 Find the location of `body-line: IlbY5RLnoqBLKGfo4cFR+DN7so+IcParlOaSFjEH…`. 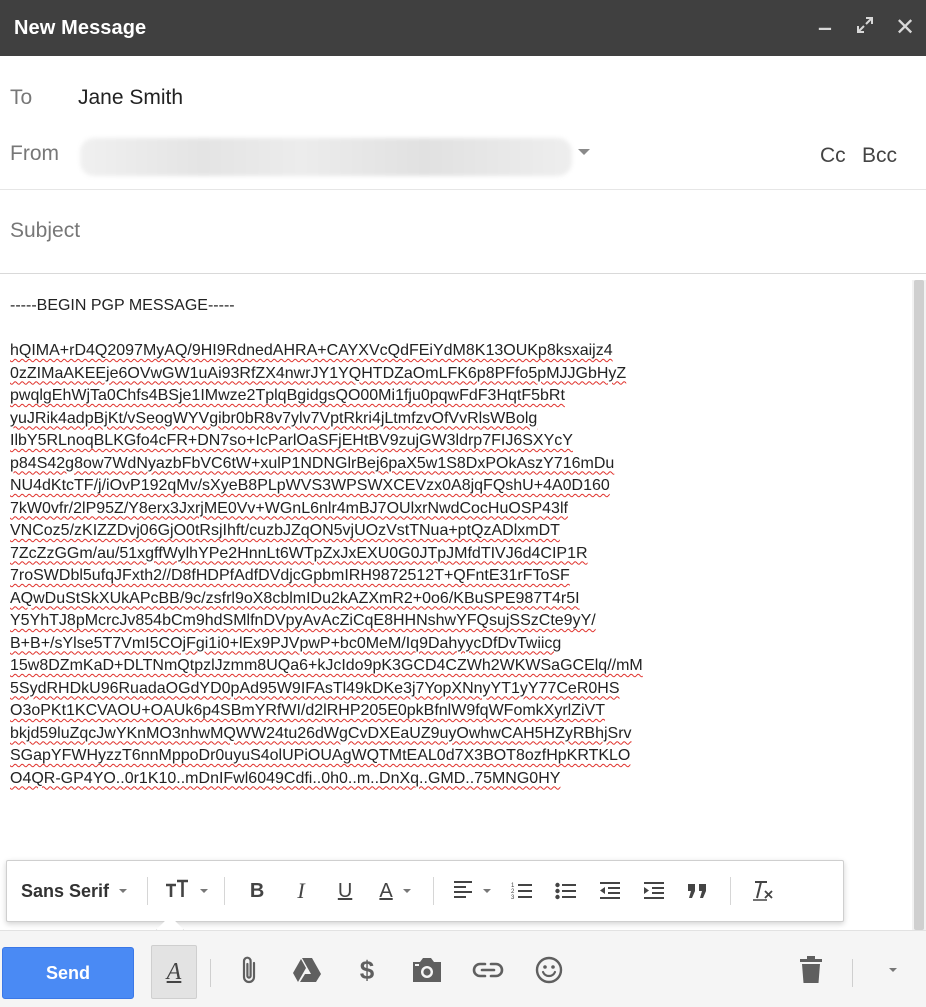

body-line: IlbY5RLnoqBLKGfo4cFR+DN7so+IcParlOaSFjEH… is located at coordinates (291, 440).